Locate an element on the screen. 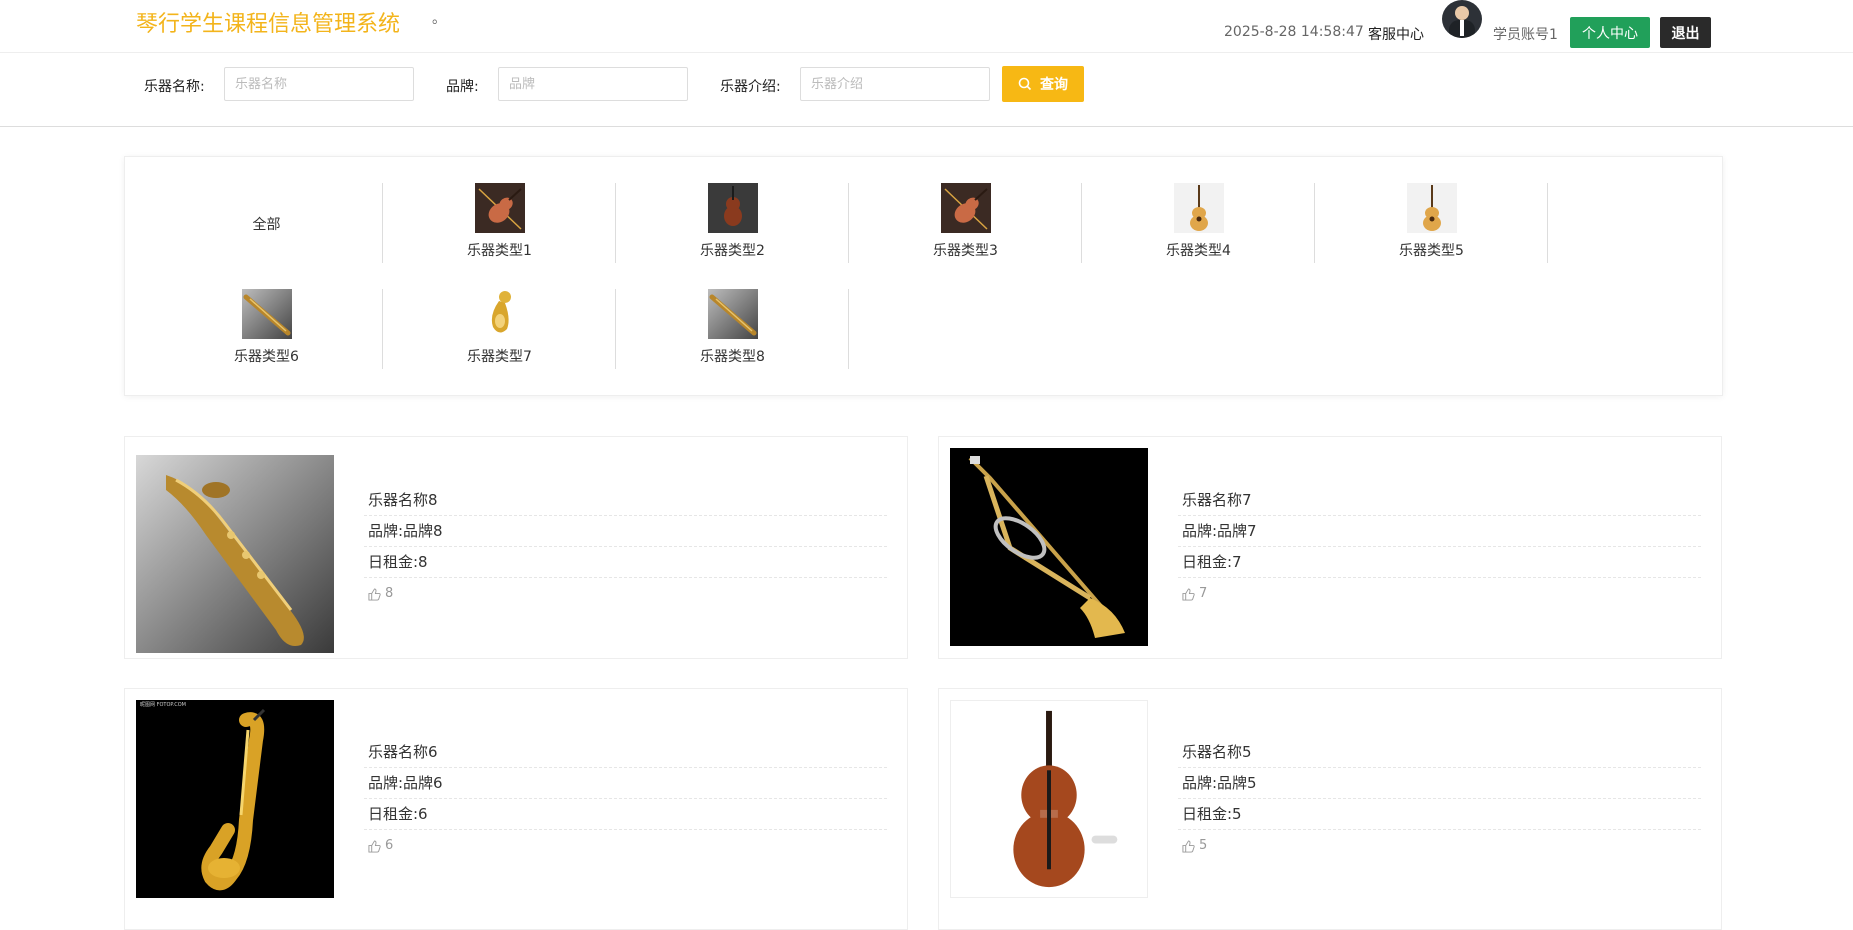  like-count: 8 is located at coordinates (389, 593).